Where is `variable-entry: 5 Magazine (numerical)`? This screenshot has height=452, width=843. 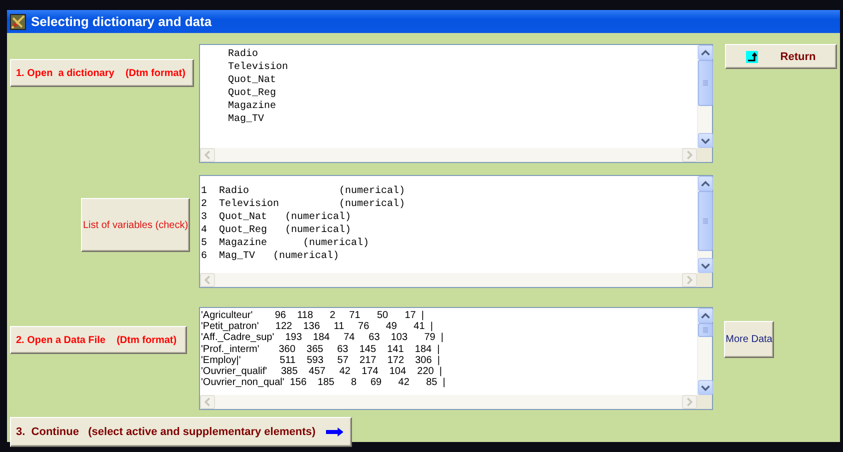
variable-entry: 5 Magazine (numerical) is located at coordinates (285, 243).